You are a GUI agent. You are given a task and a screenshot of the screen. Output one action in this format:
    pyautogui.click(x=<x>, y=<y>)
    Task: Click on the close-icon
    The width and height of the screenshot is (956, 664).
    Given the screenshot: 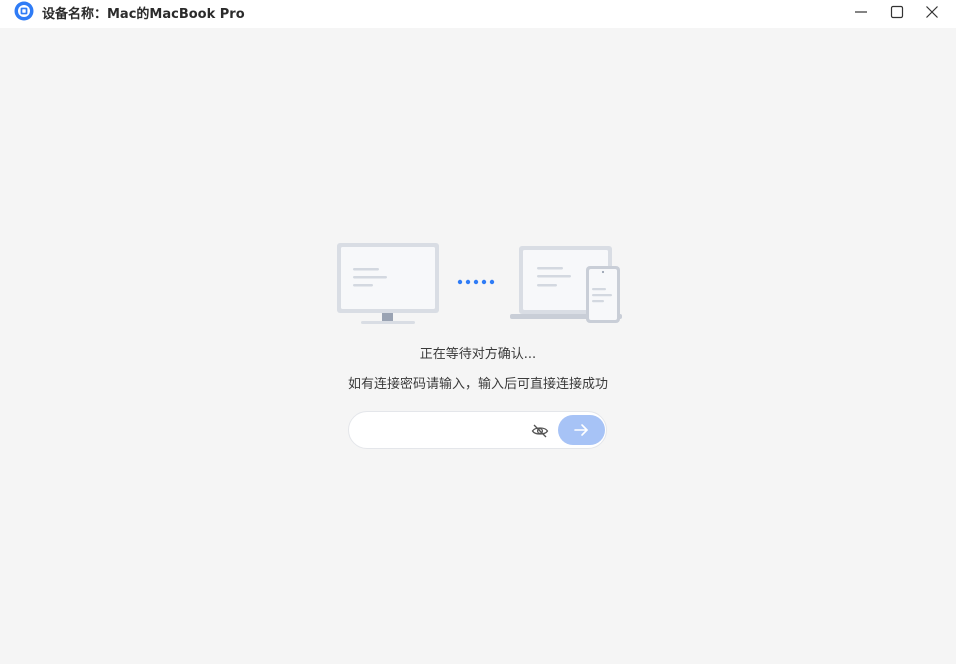 What is the action you would take?
    pyautogui.click(x=932, y=12)
    